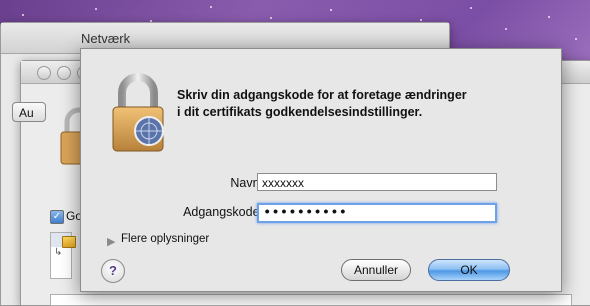 Image resolution: width=590 pixels, height=306 pixels. I want to click on password-label: Adgangskode:, so click(223, 212).